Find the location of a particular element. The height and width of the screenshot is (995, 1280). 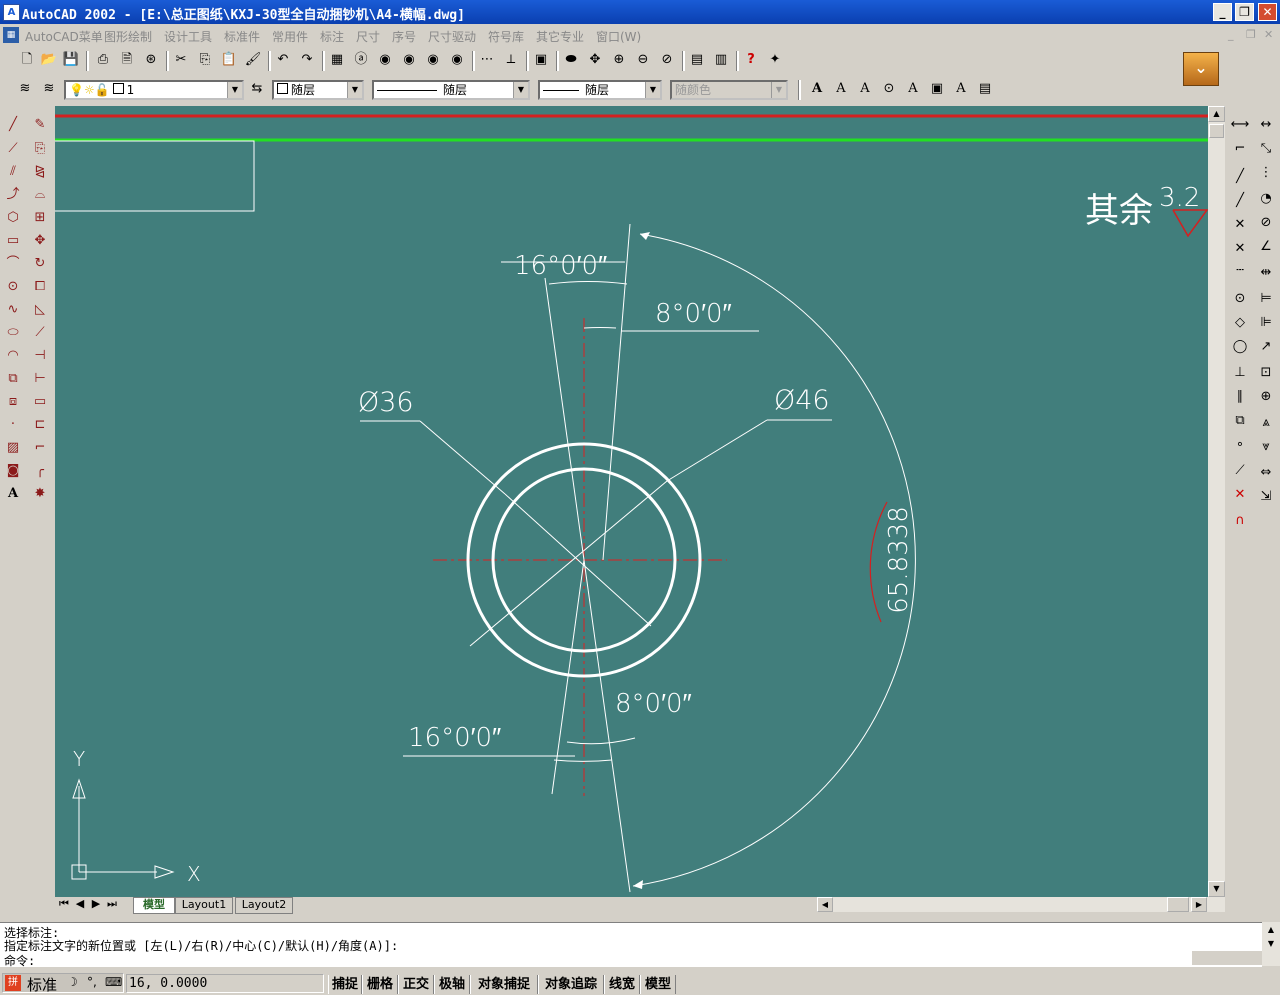

snap-from-icon: ⌐ is located at coordinates (1240, 149).